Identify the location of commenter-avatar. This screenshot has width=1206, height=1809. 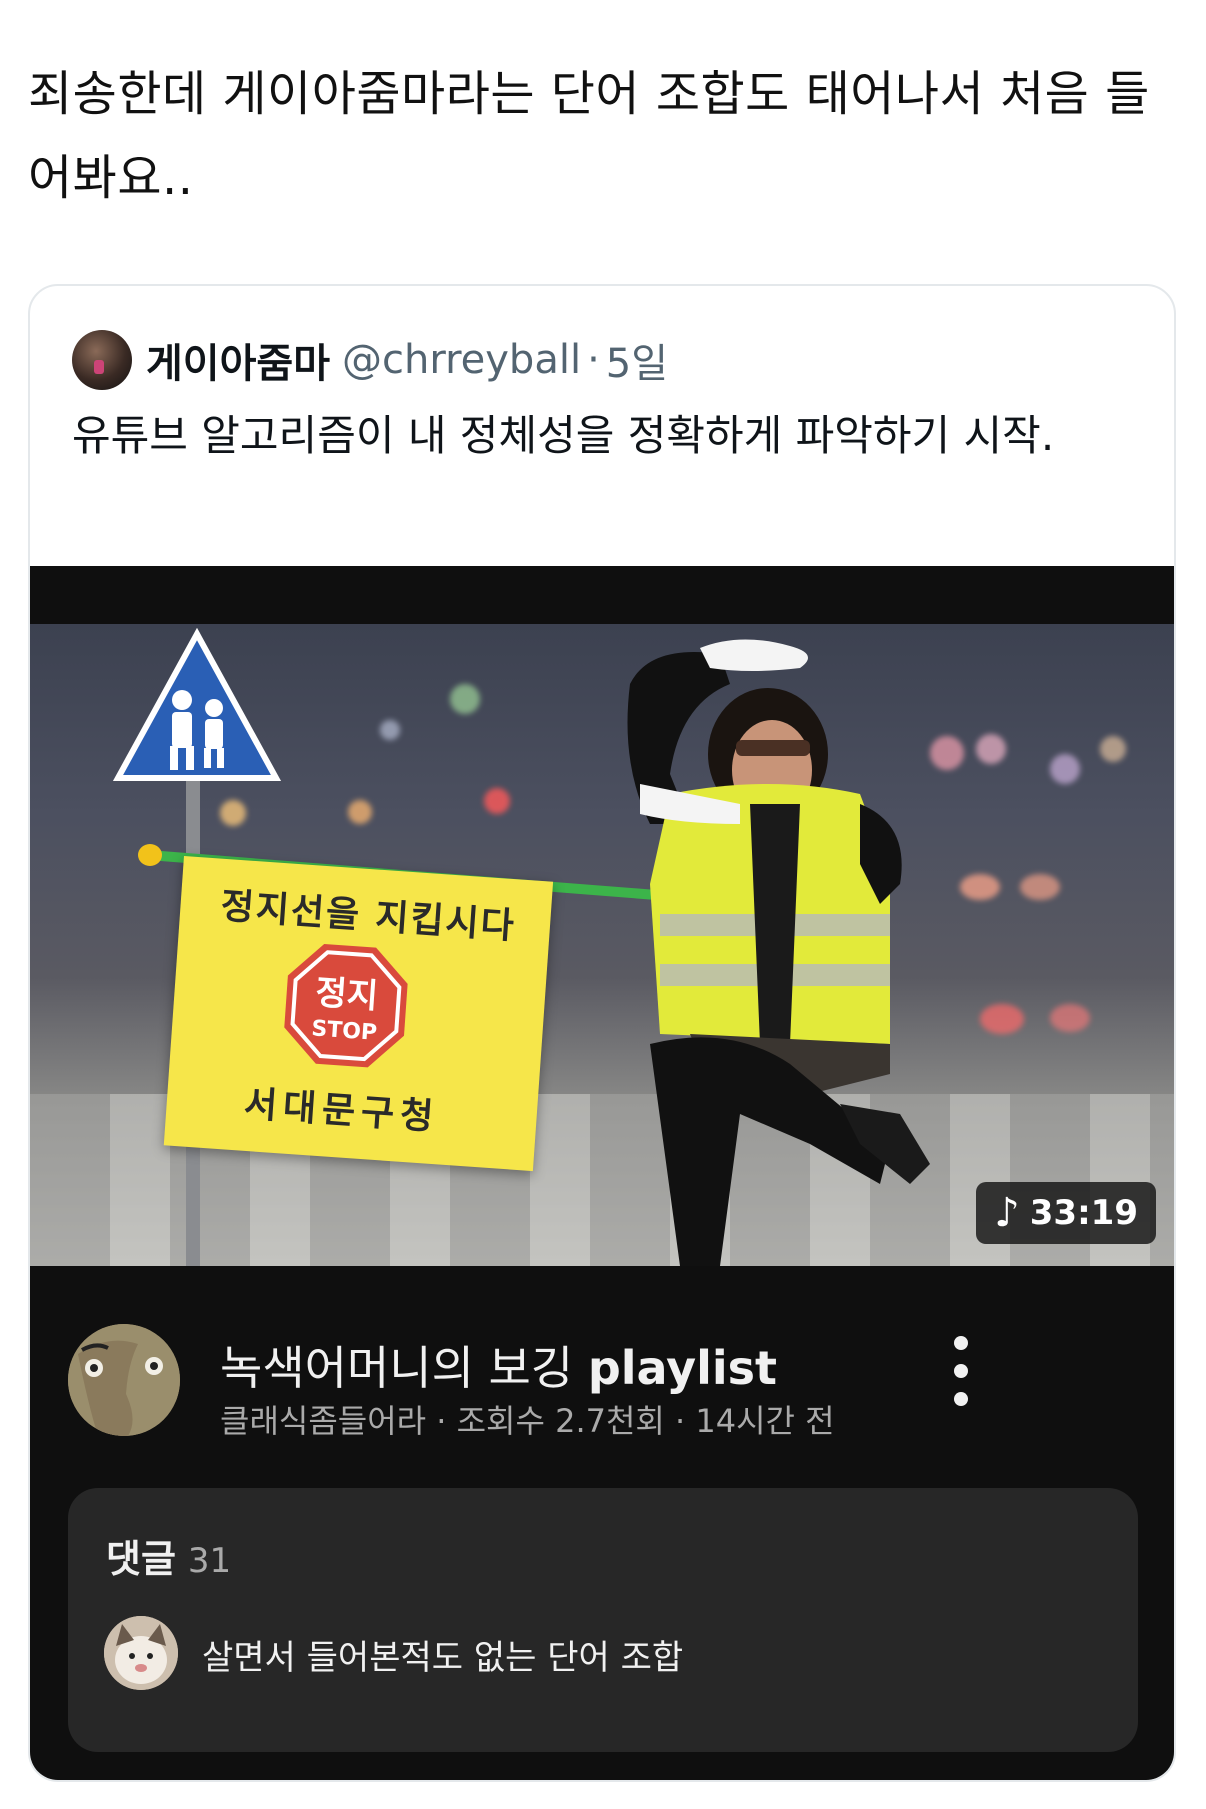
(141, 1653).